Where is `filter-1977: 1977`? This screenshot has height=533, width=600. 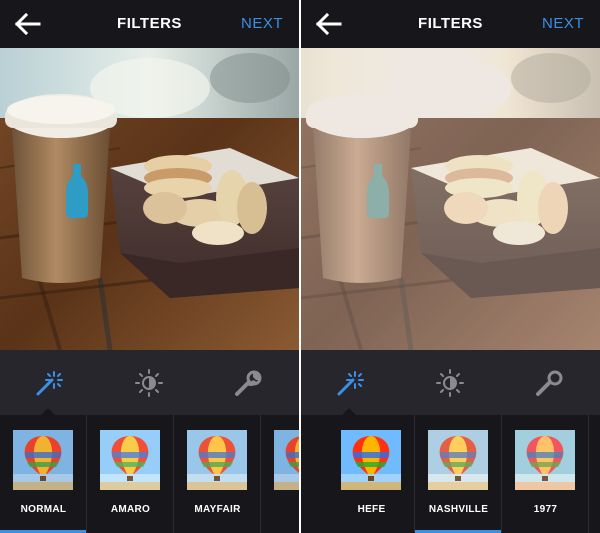
filter-1977: 1977 is located at coordinates (545, 474).